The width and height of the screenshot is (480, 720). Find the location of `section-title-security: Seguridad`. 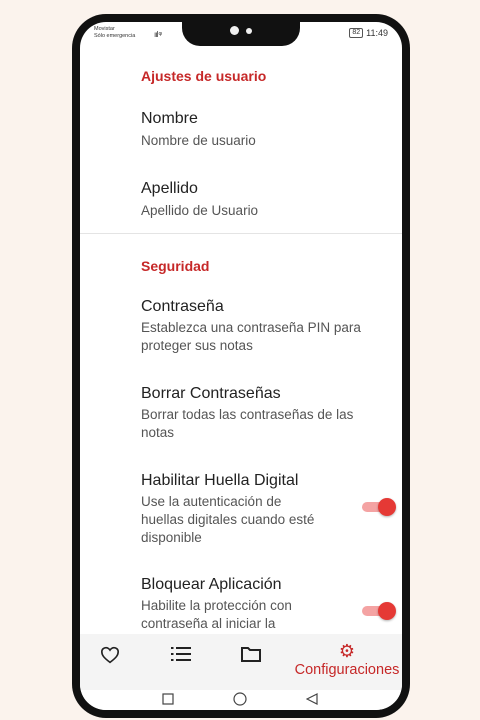

section-title-security: Seguridad is located at coordinates (175, 266).